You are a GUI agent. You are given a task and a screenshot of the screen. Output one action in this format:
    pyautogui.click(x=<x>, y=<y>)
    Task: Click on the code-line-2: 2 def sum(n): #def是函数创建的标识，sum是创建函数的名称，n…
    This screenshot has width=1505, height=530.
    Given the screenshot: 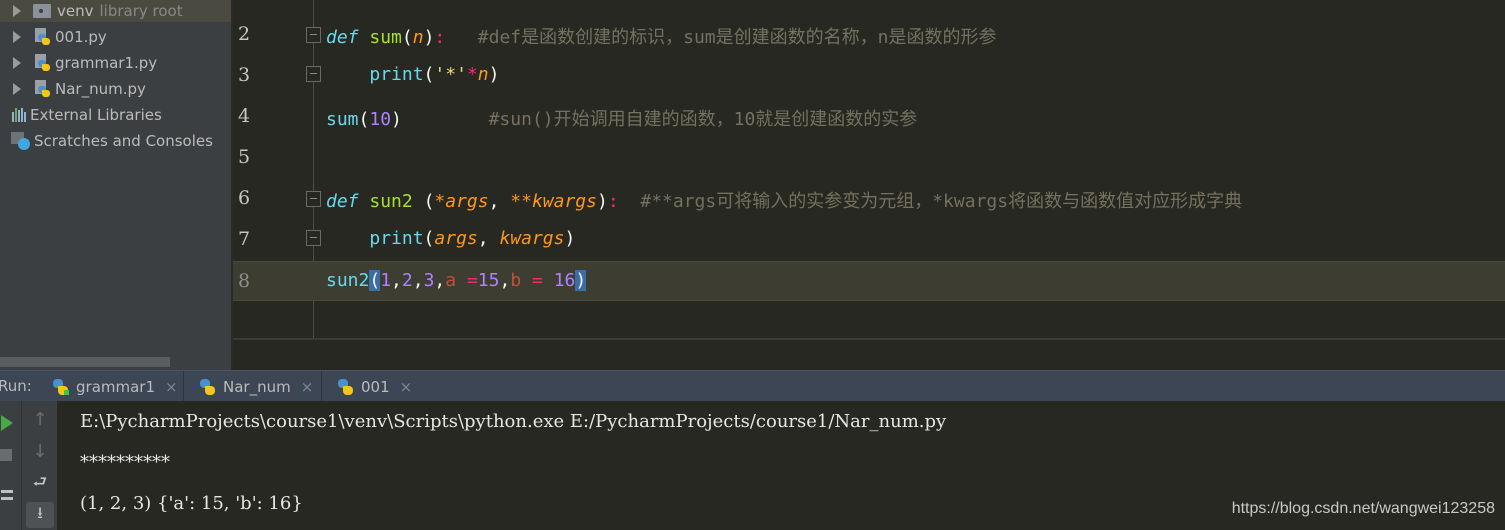 What is the action you would take?
    pyautogui.click(x=869, y=35)
    